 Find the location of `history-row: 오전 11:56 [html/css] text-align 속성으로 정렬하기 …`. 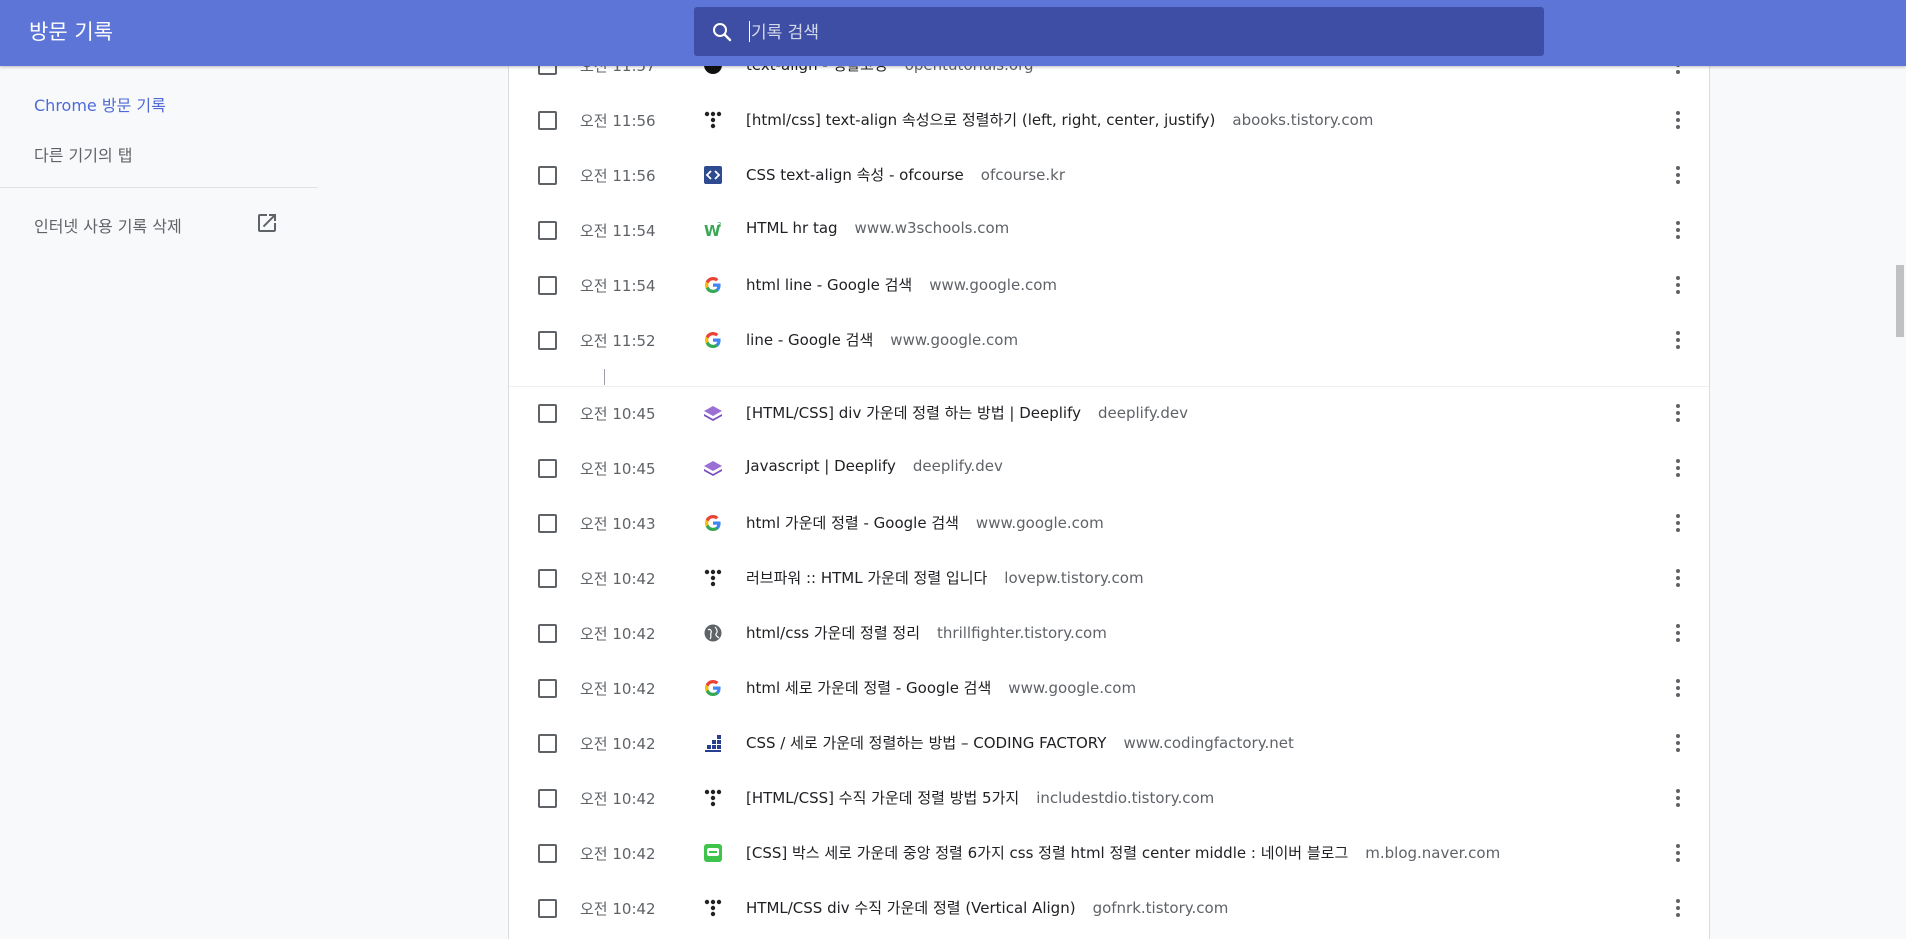

history-row: 오전 11:56 [html/css] text-align 속성으로 정렬하기 … is located at coordinates (1109, 120).